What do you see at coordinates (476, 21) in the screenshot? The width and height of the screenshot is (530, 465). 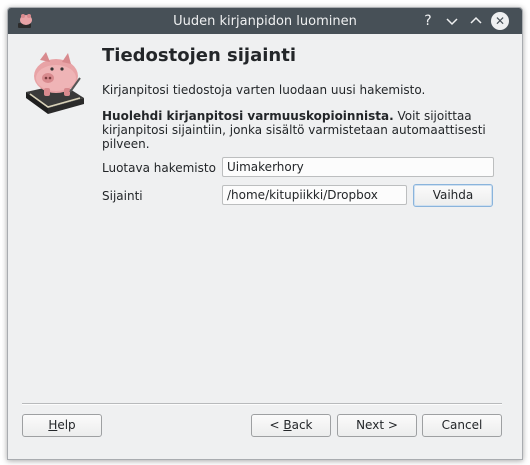 I see `maximize-icon` at bounding box center [476, 21].